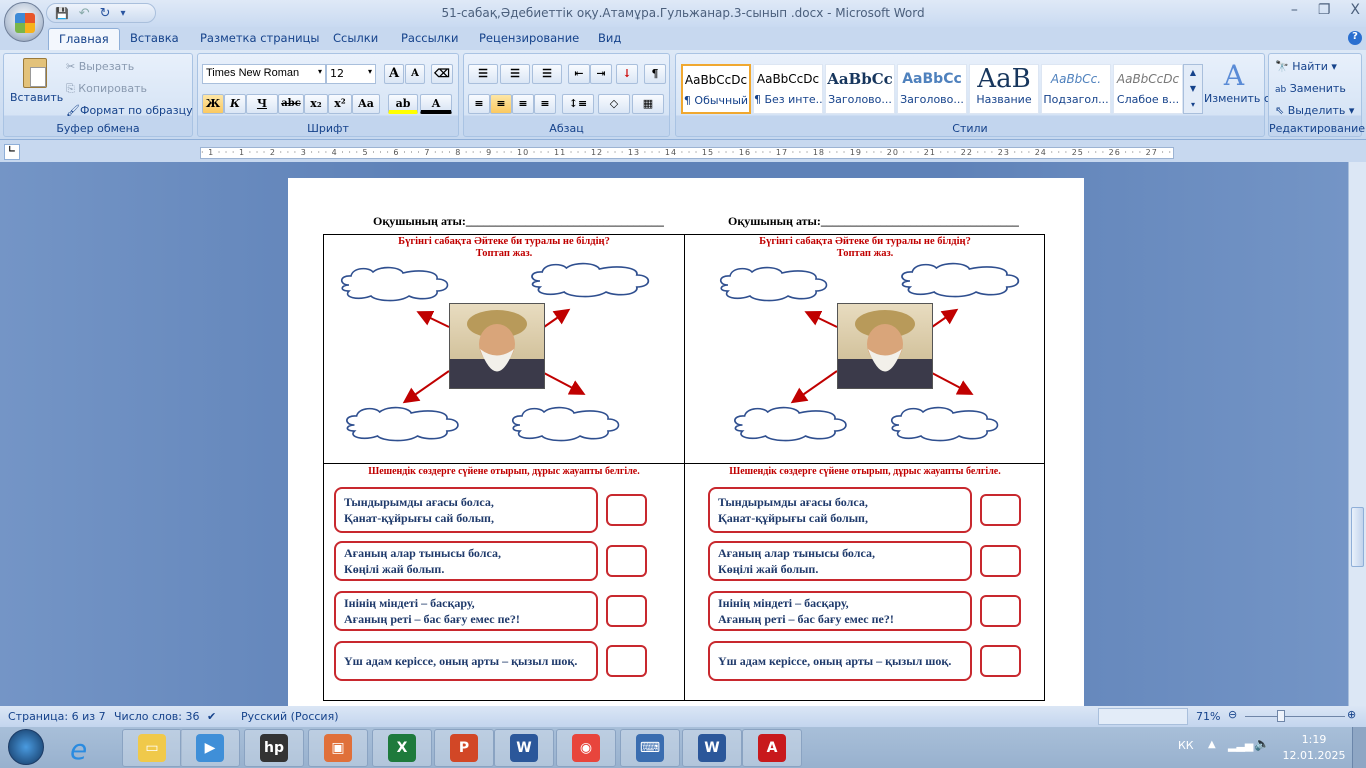 The image size is (1366, 768). I want to click on taskbar-app: P, so click(464, 748).